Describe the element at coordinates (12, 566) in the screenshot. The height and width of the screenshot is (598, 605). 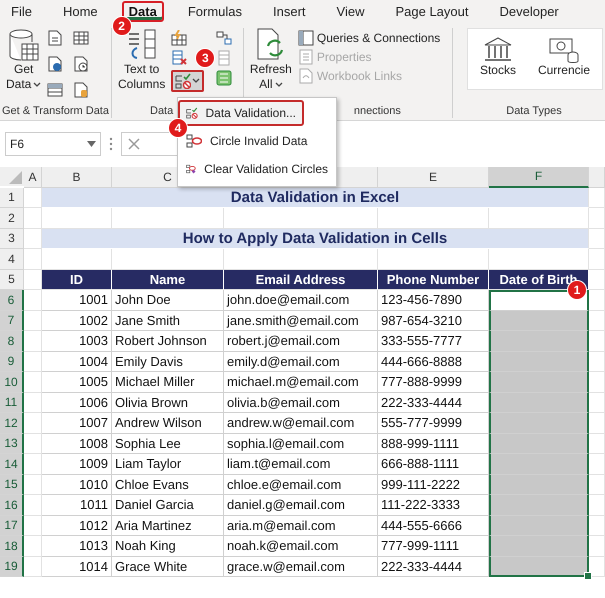
I see `row-header: 19` at that location.